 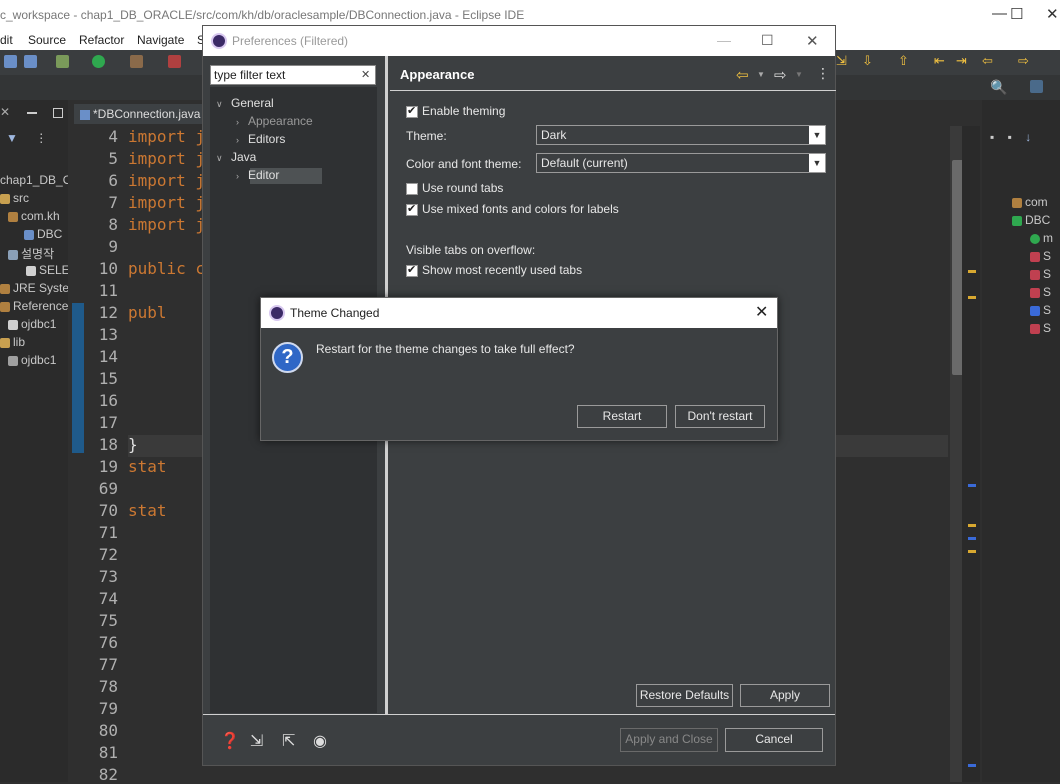 What do you see at coordinates (1028, 137) in the screenshot?
I see `sort-icon: ↓` at bounding box center [1028, 137].